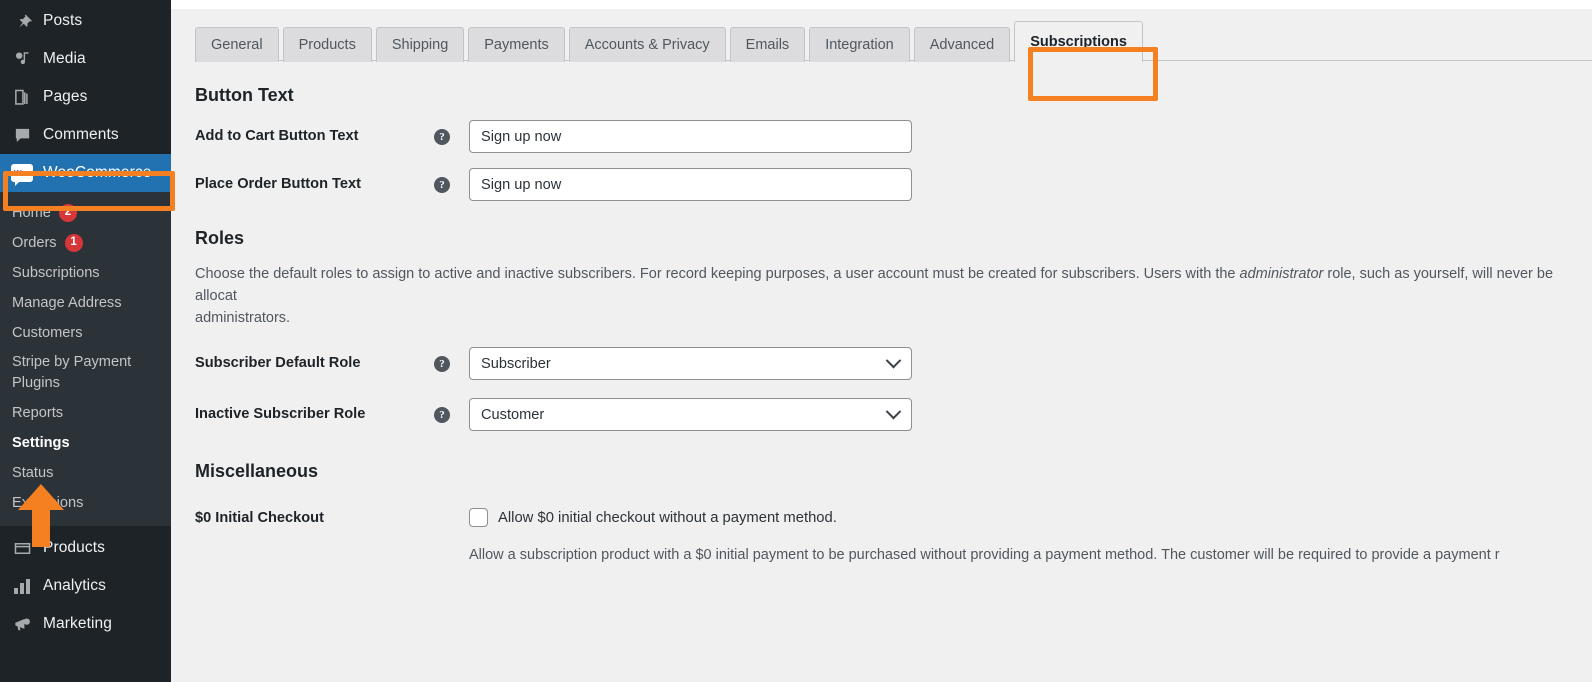  Describe the element at coordinates (22, 135) in the screenshot. I see `comments-icon` at that location.